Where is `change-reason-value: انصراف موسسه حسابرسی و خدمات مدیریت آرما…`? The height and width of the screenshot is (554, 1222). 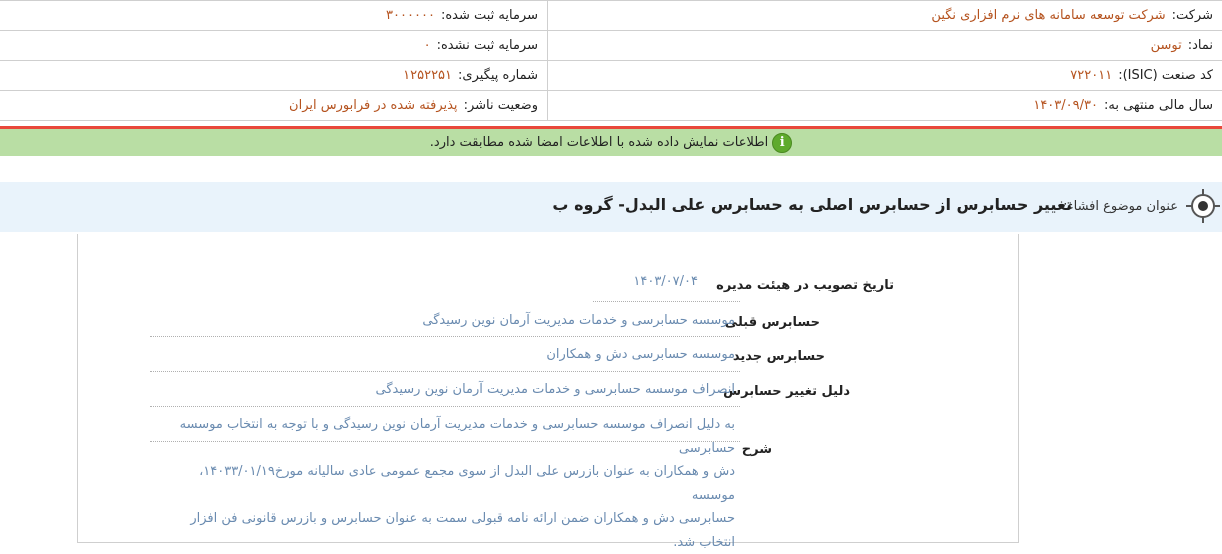 change-reason-value: انصراف موسسه حسابرسی و خدمات مدیریت آرما… is located at coordinates (555, 389).